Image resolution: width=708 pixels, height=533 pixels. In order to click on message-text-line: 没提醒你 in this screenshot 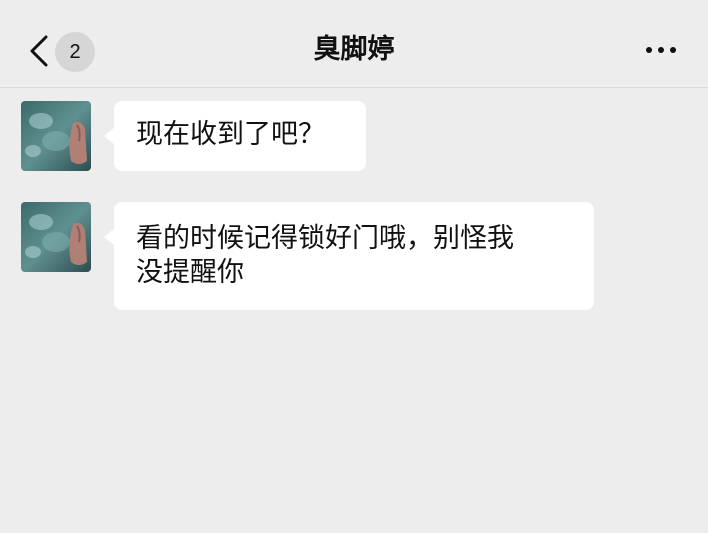, I will do `click(190, 272)`.